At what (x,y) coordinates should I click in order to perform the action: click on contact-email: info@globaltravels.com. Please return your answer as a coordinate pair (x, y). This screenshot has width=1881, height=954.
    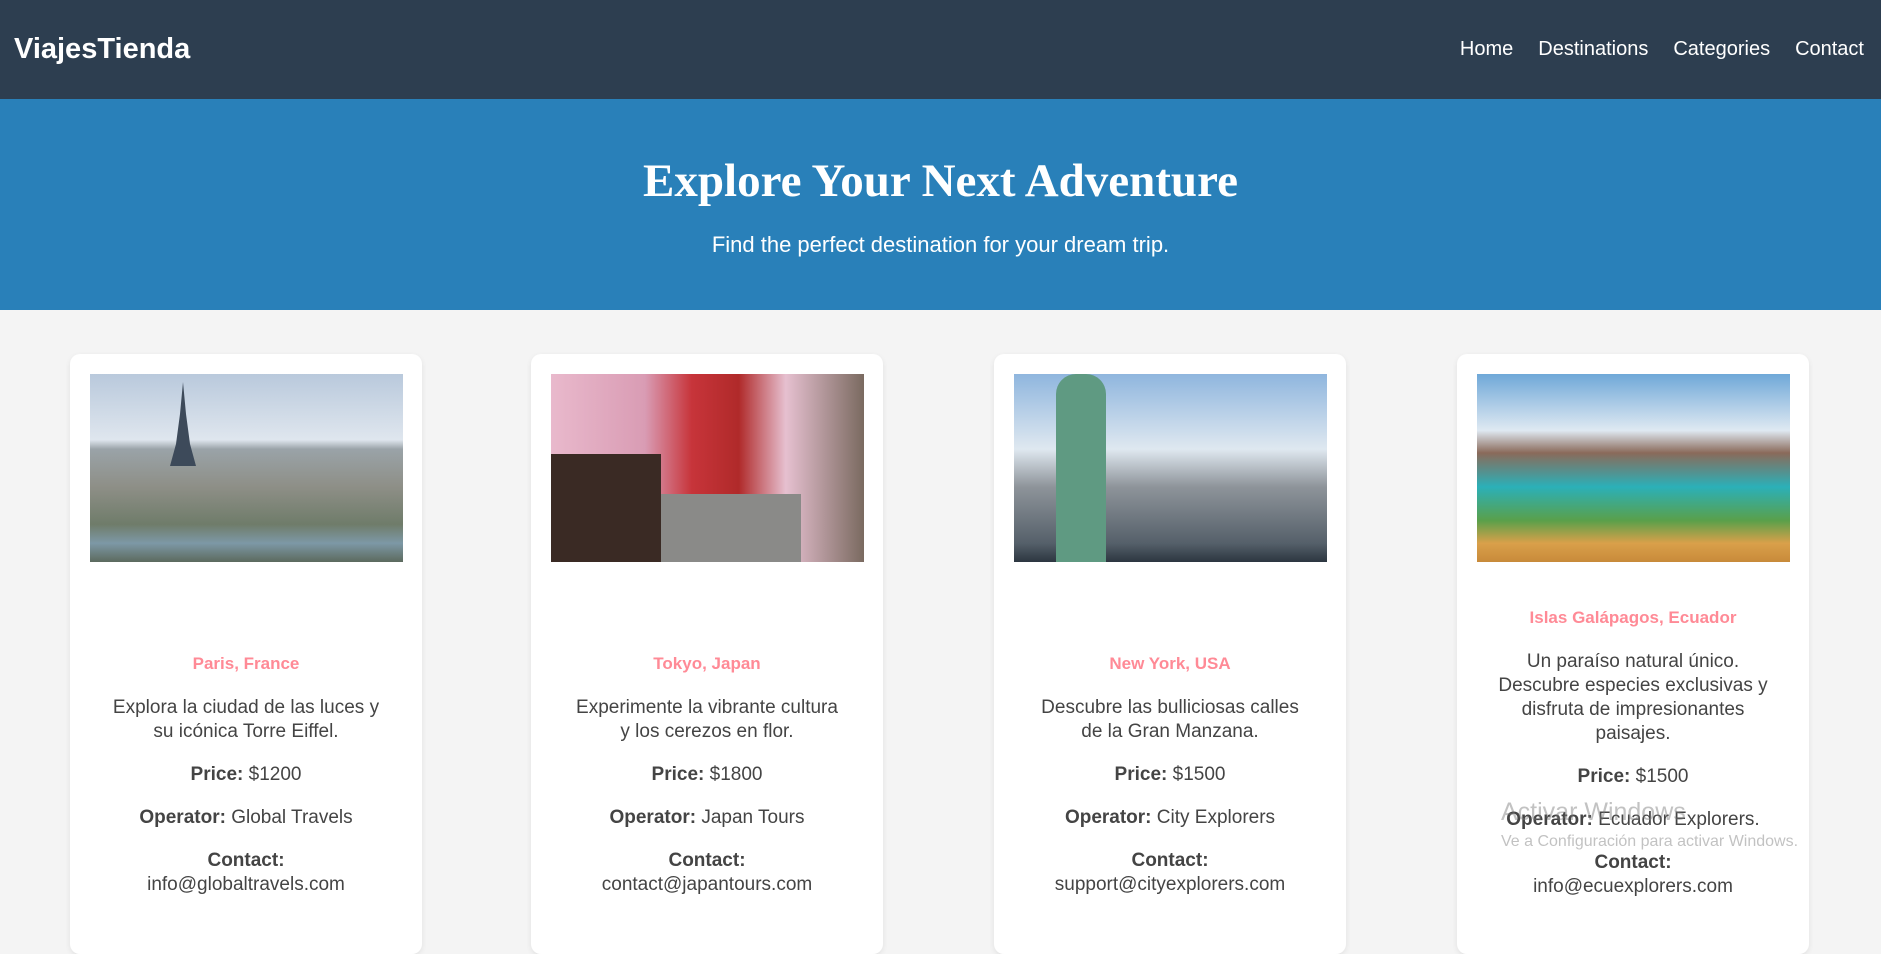
    Looking at the image, I should click on (246, 884).